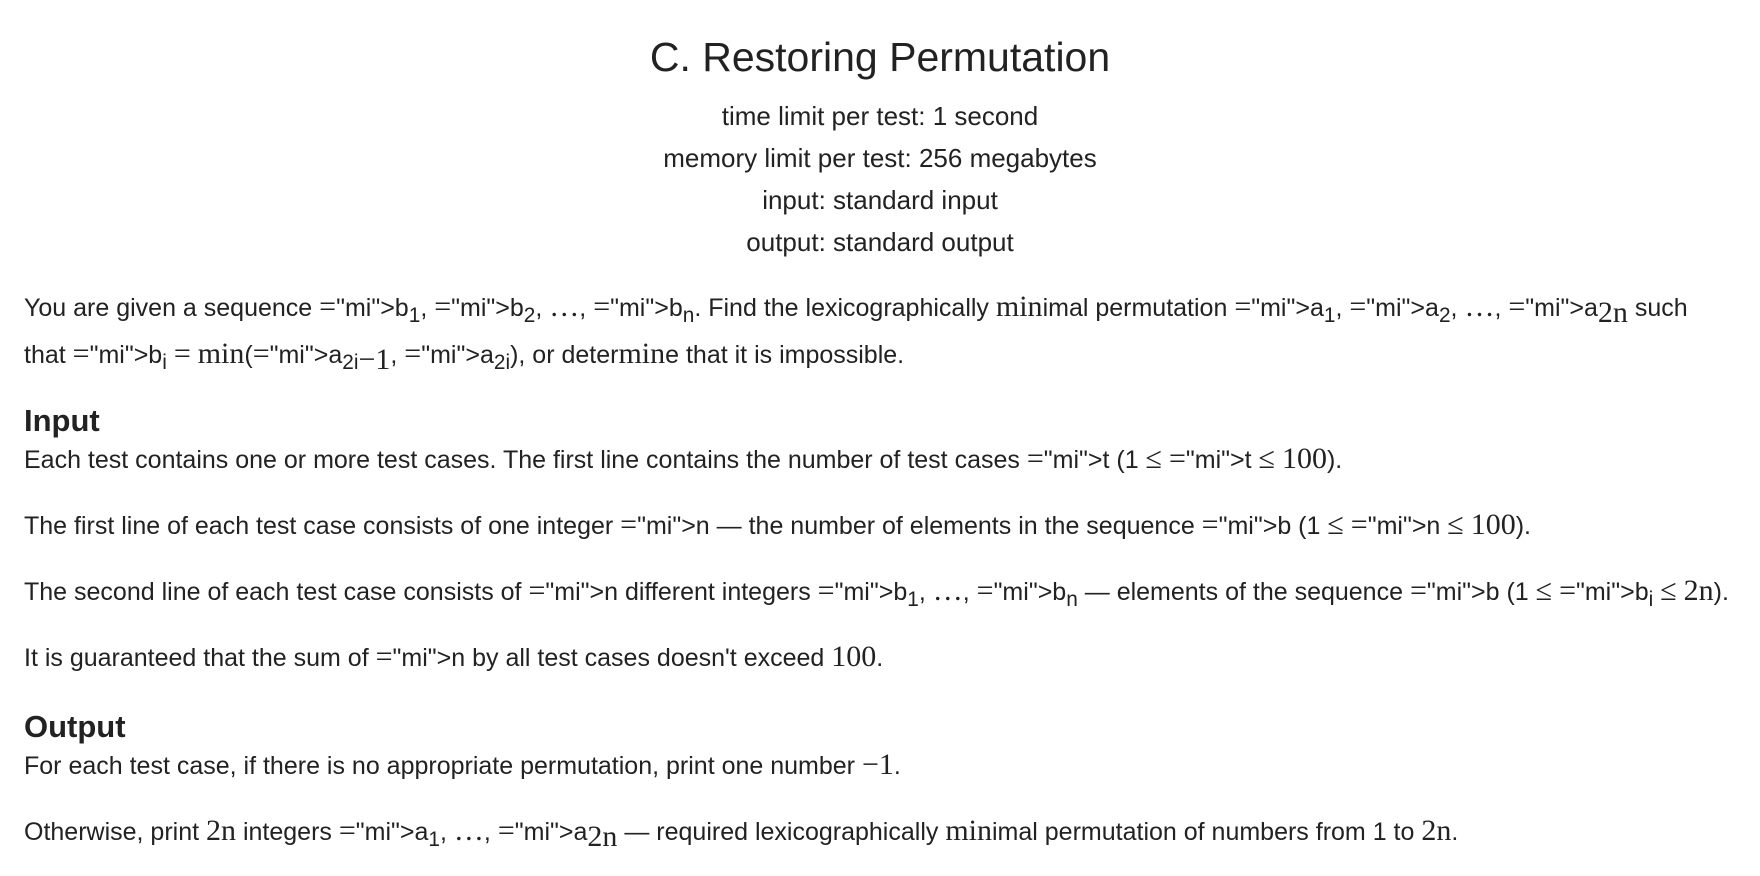 This screenshot has width=1760, height=876. I want to click on problem-title: C. Restoring Permutation, so click(880, 57).